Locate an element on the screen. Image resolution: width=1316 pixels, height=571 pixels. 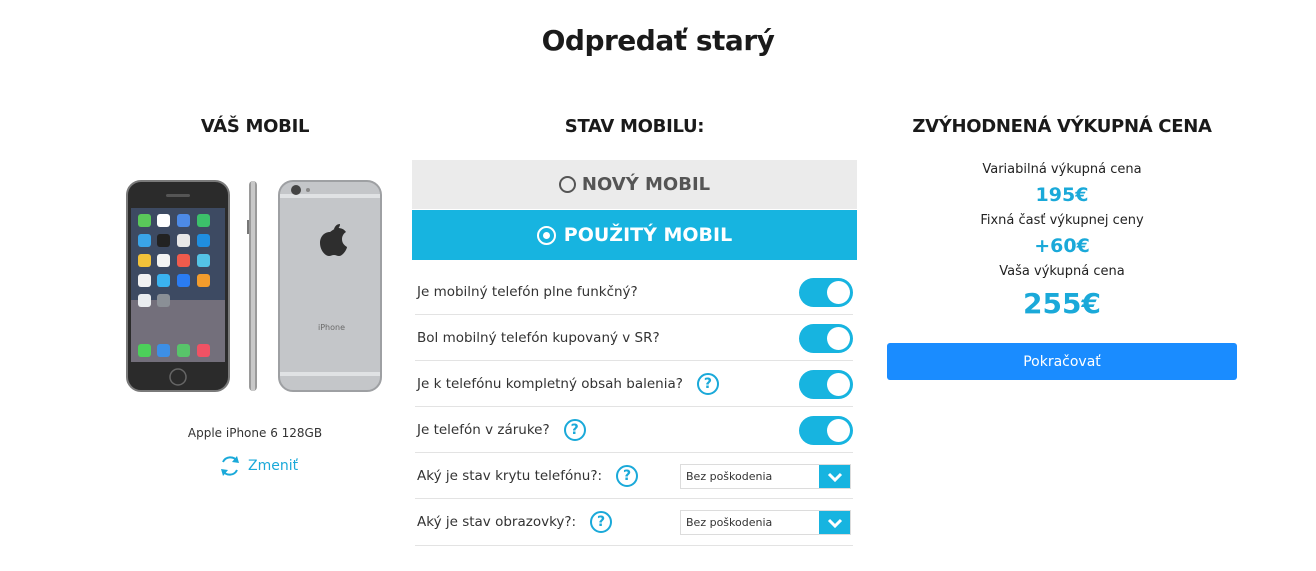
state-used-option: POUŽITÝ MOBIL is located at coordinates (634, 235).